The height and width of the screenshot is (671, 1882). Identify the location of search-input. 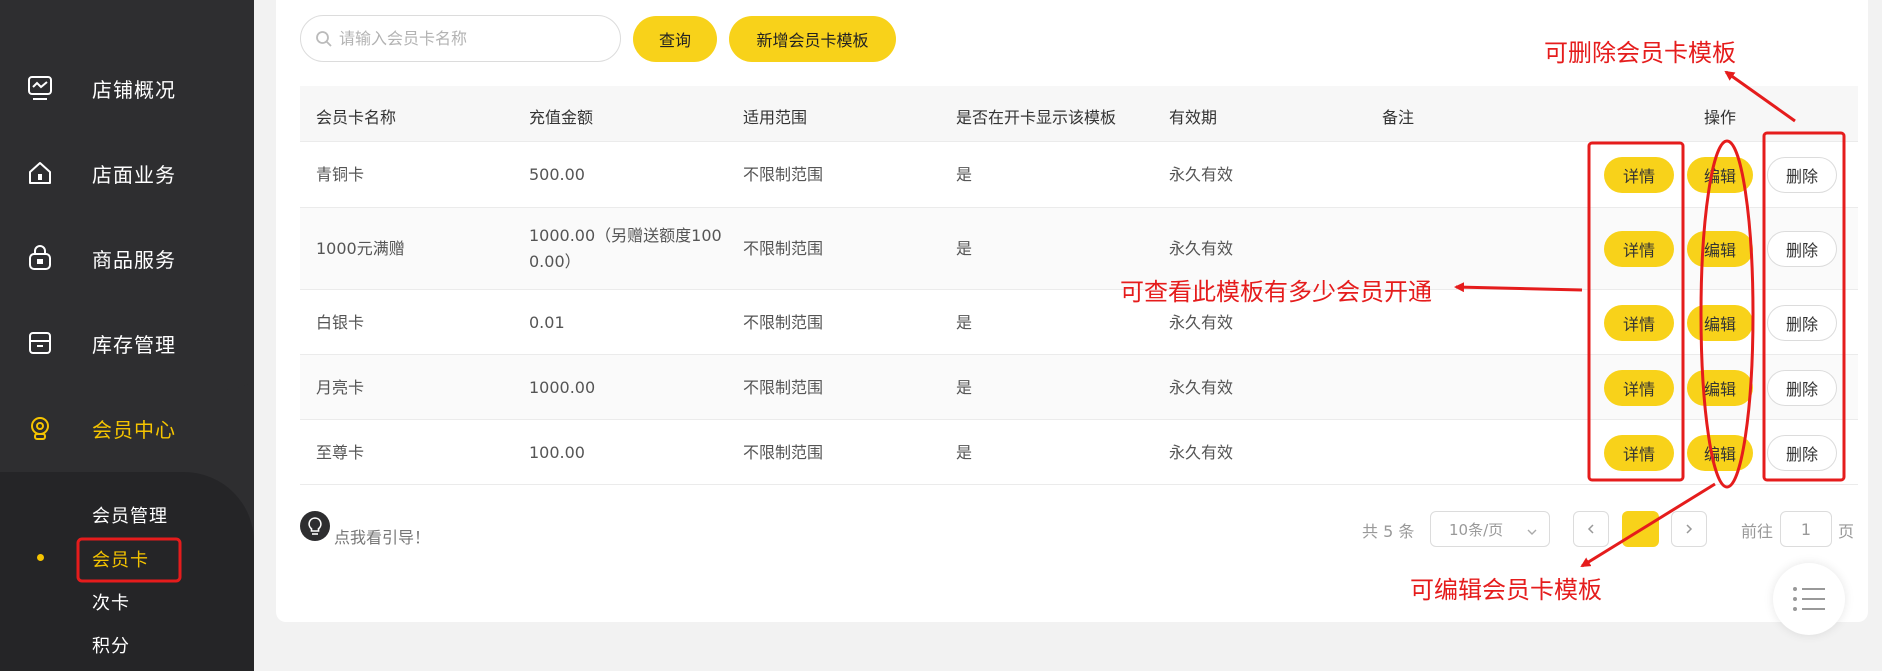
(474, 38).